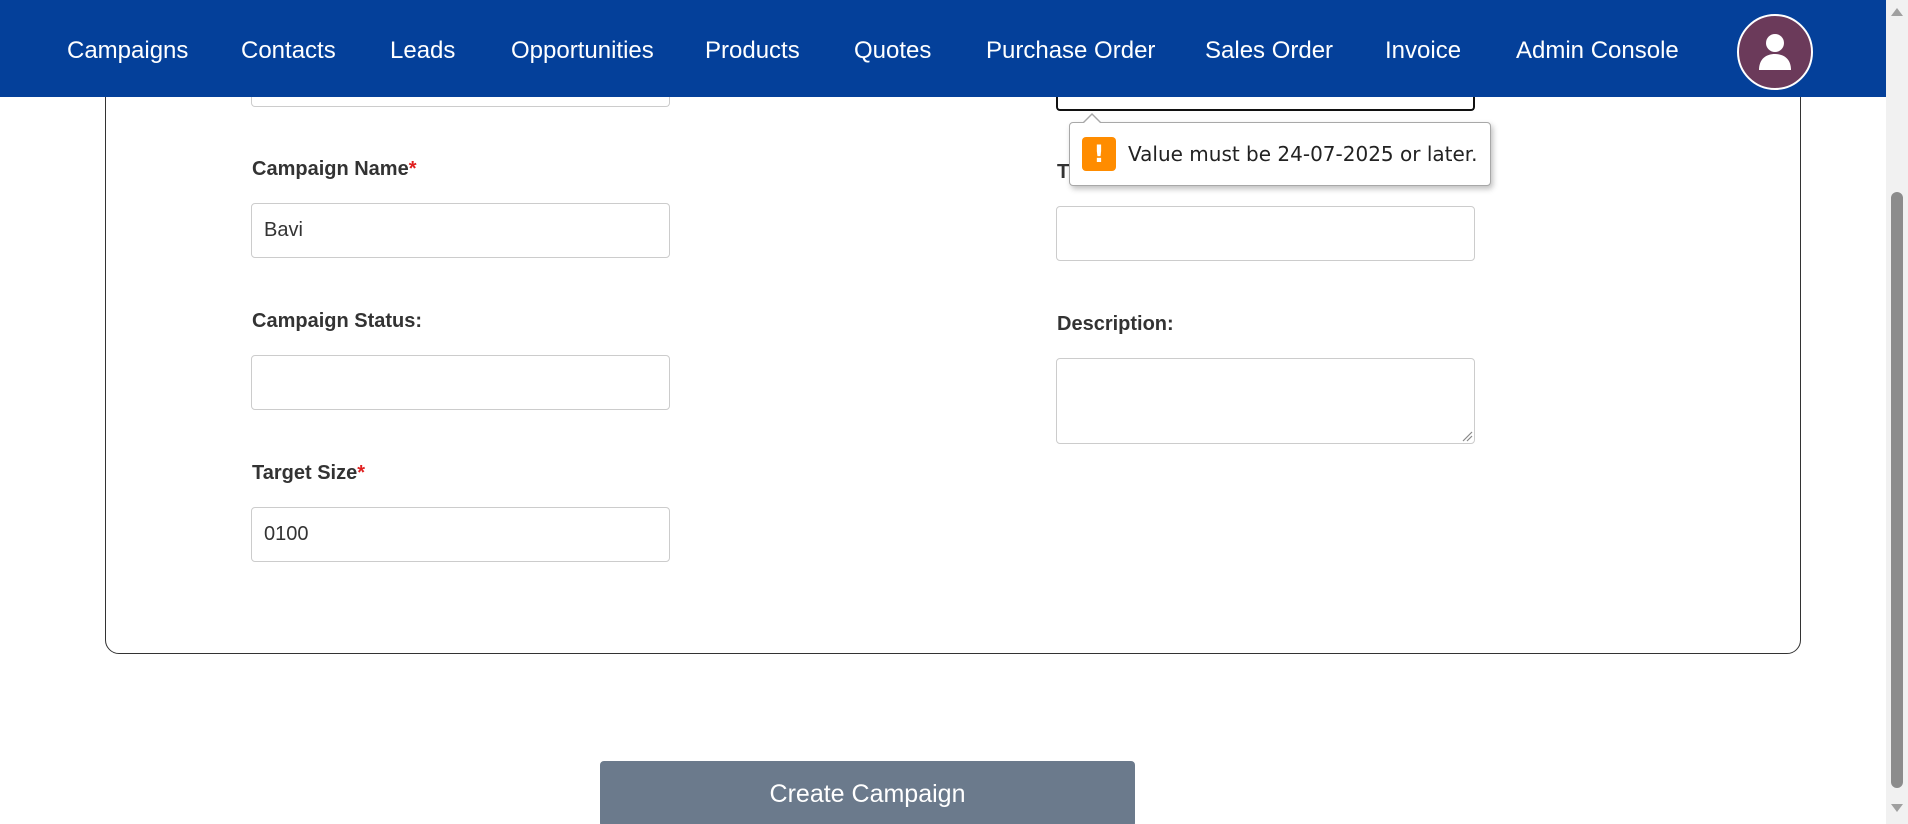 The height and width of the screenshot is (824, 1908). Describe the element at coordinates (1897, 12) in the screenshot. I see `scroll-up-icon` at that location.